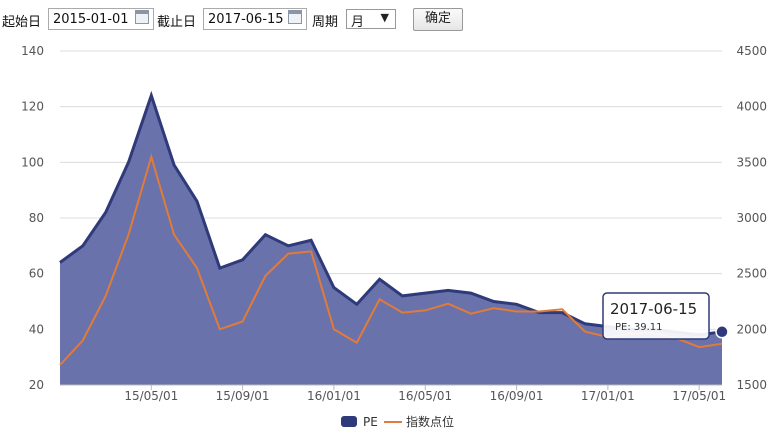 Image resolution: width=773 pixels, height=433 pixels. I want to click on legend: PE 指数点位, so click(397, 421).